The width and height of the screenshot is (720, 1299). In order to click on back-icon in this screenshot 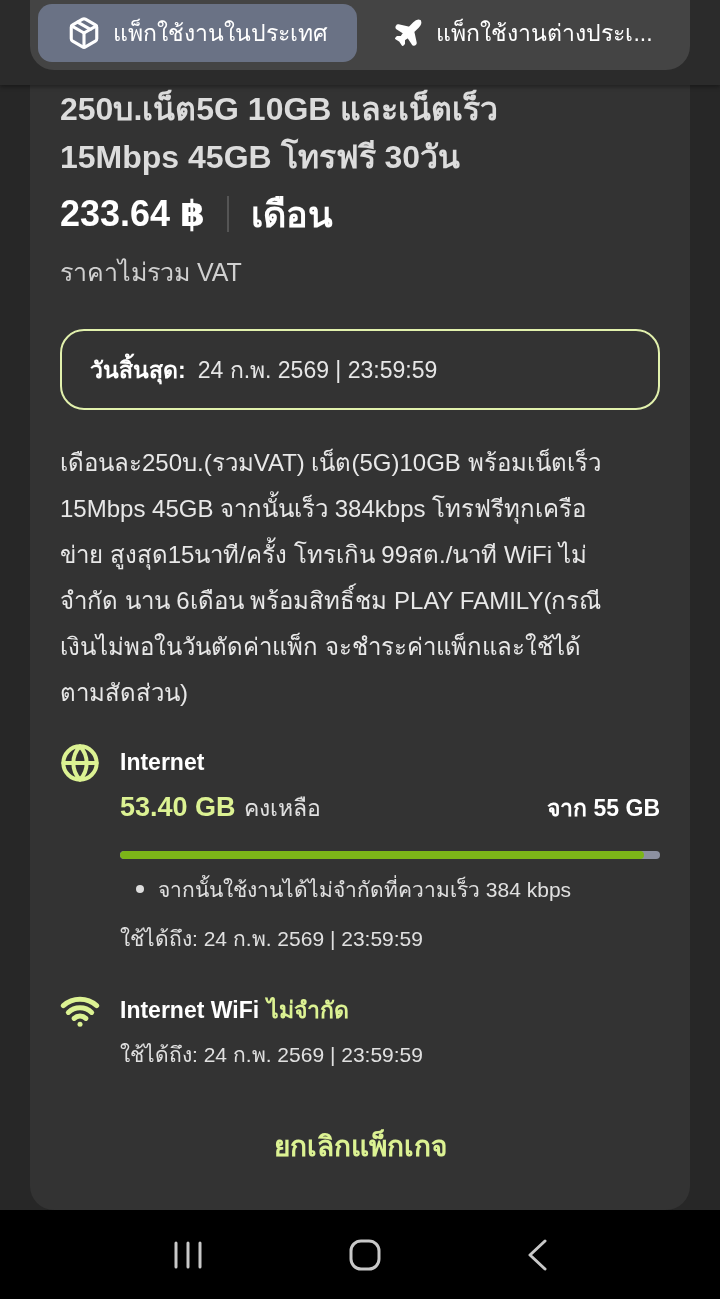, I will do `click(537, 1254)`.